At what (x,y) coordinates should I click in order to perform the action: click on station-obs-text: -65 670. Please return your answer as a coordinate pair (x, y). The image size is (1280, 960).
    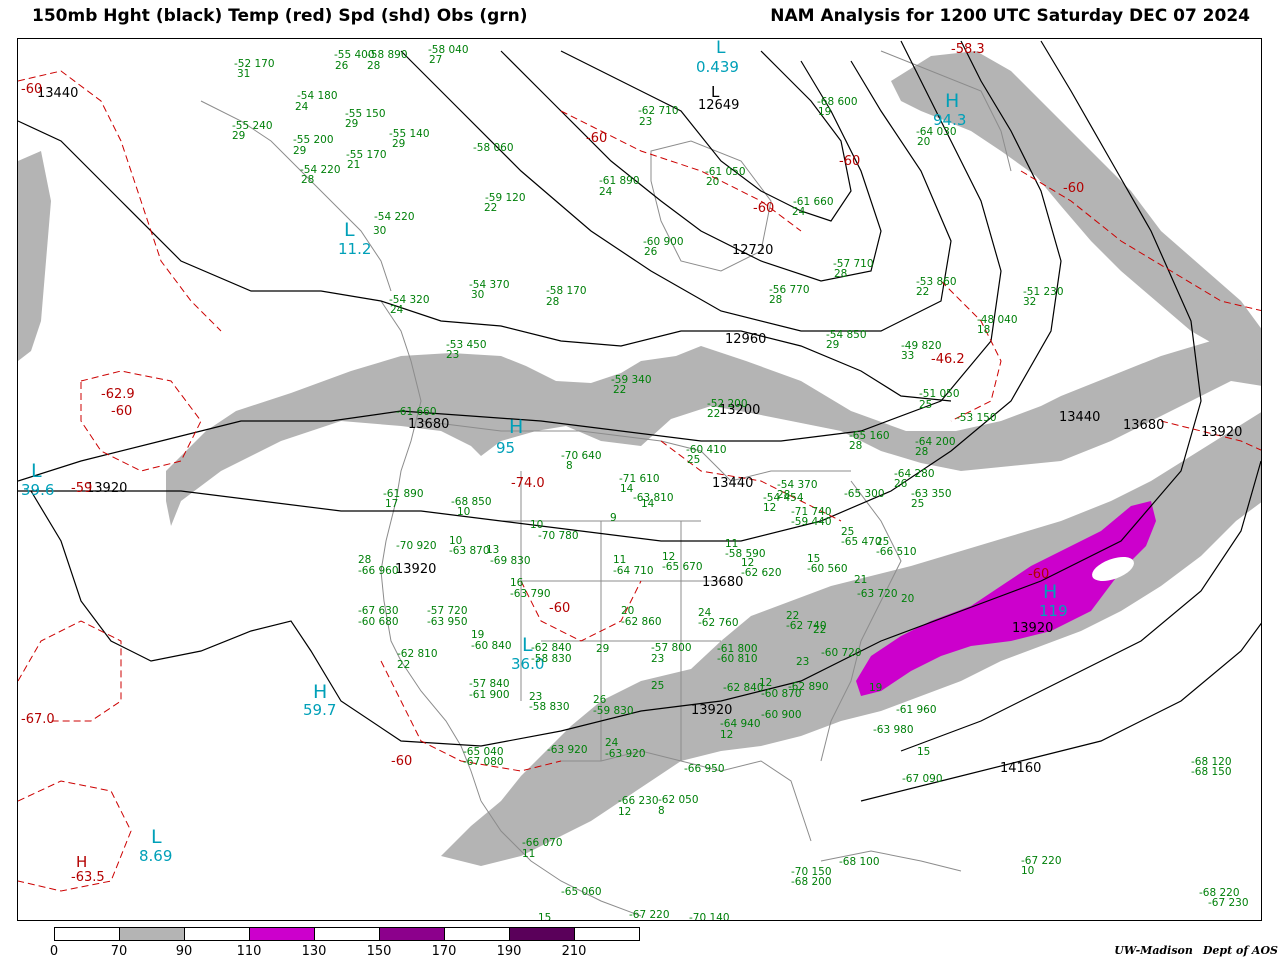
    Looking at the image, I should click on (682, 567).